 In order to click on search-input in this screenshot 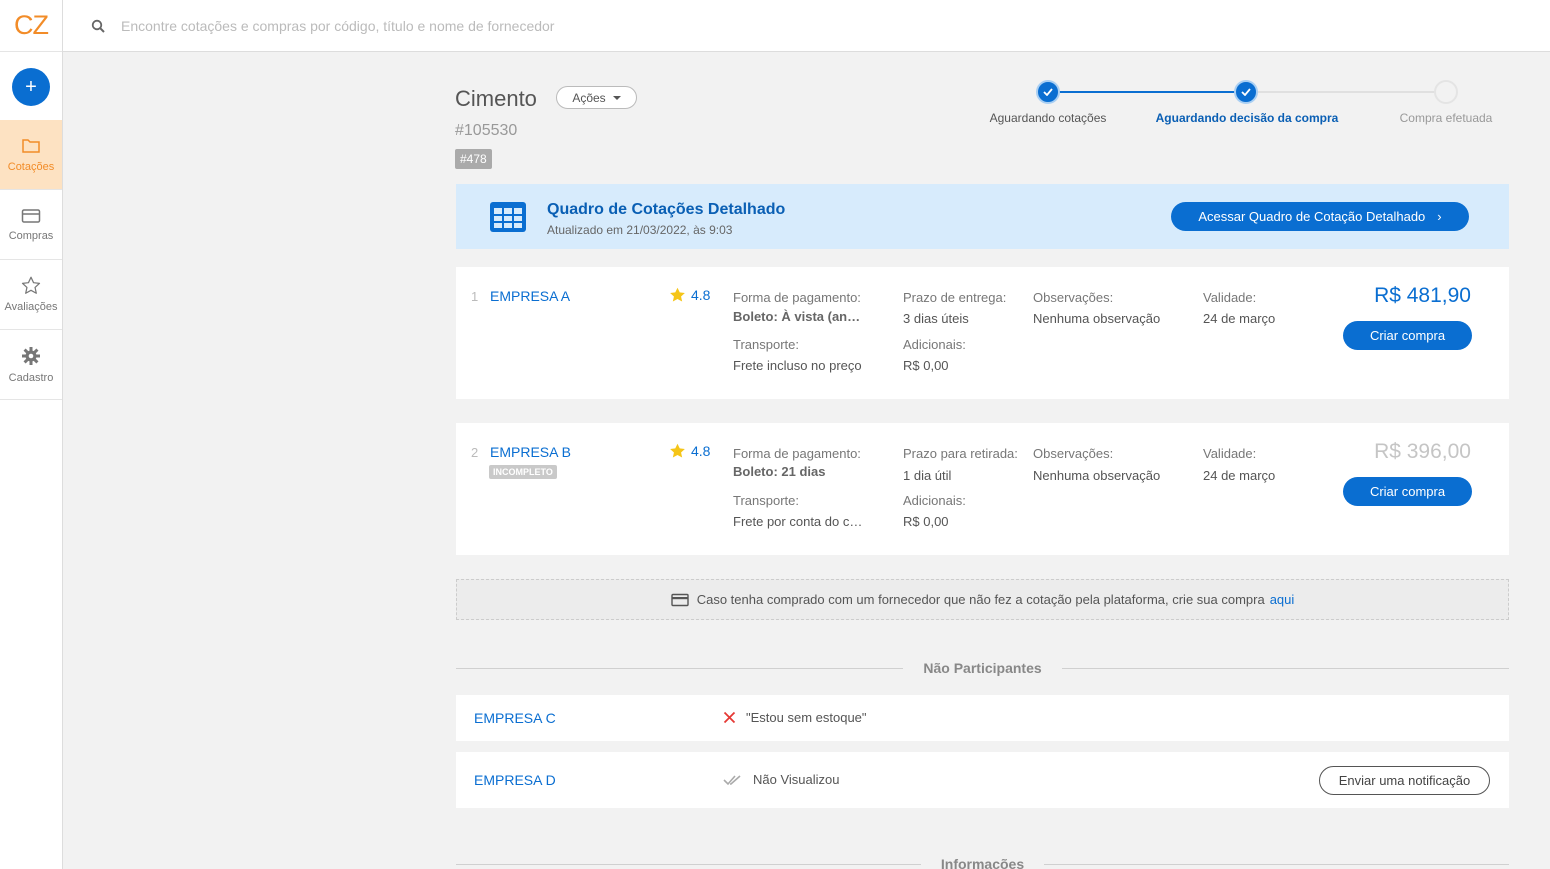, I will do `click(471, 25)`.